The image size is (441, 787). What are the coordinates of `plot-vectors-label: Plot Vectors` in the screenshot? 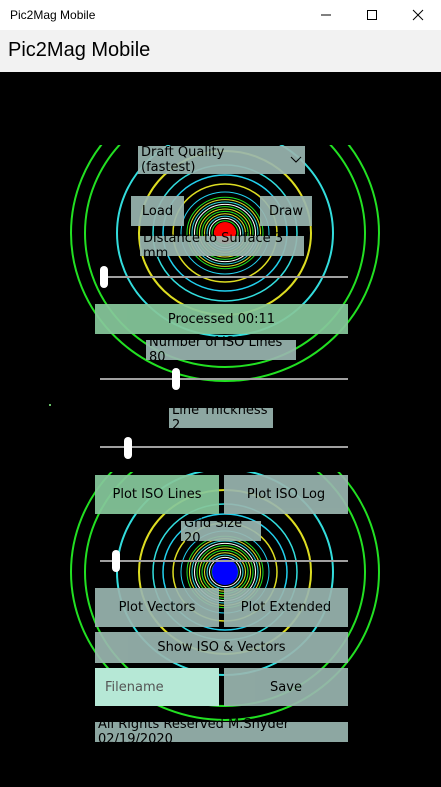 It's located at (157, 607).